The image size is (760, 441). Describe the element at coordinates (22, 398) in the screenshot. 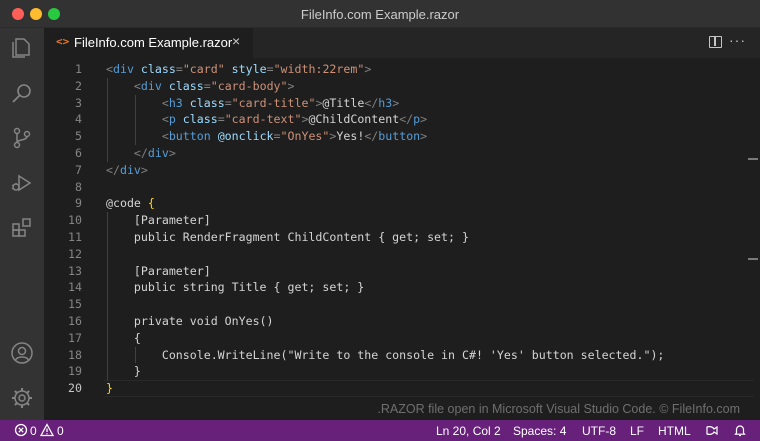

I see `settings-gear-icon` at that location.